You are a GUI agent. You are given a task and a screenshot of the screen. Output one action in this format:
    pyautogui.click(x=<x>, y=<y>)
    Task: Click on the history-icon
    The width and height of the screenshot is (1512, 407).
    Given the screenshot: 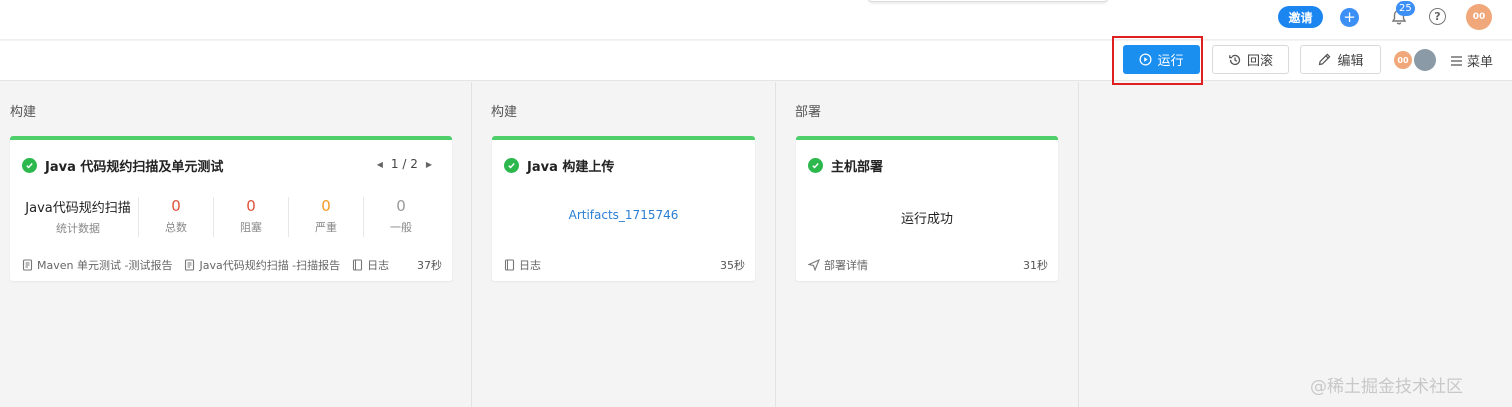 What is the action you would take?
    pyautogui.click(x=1235, y=60)
    